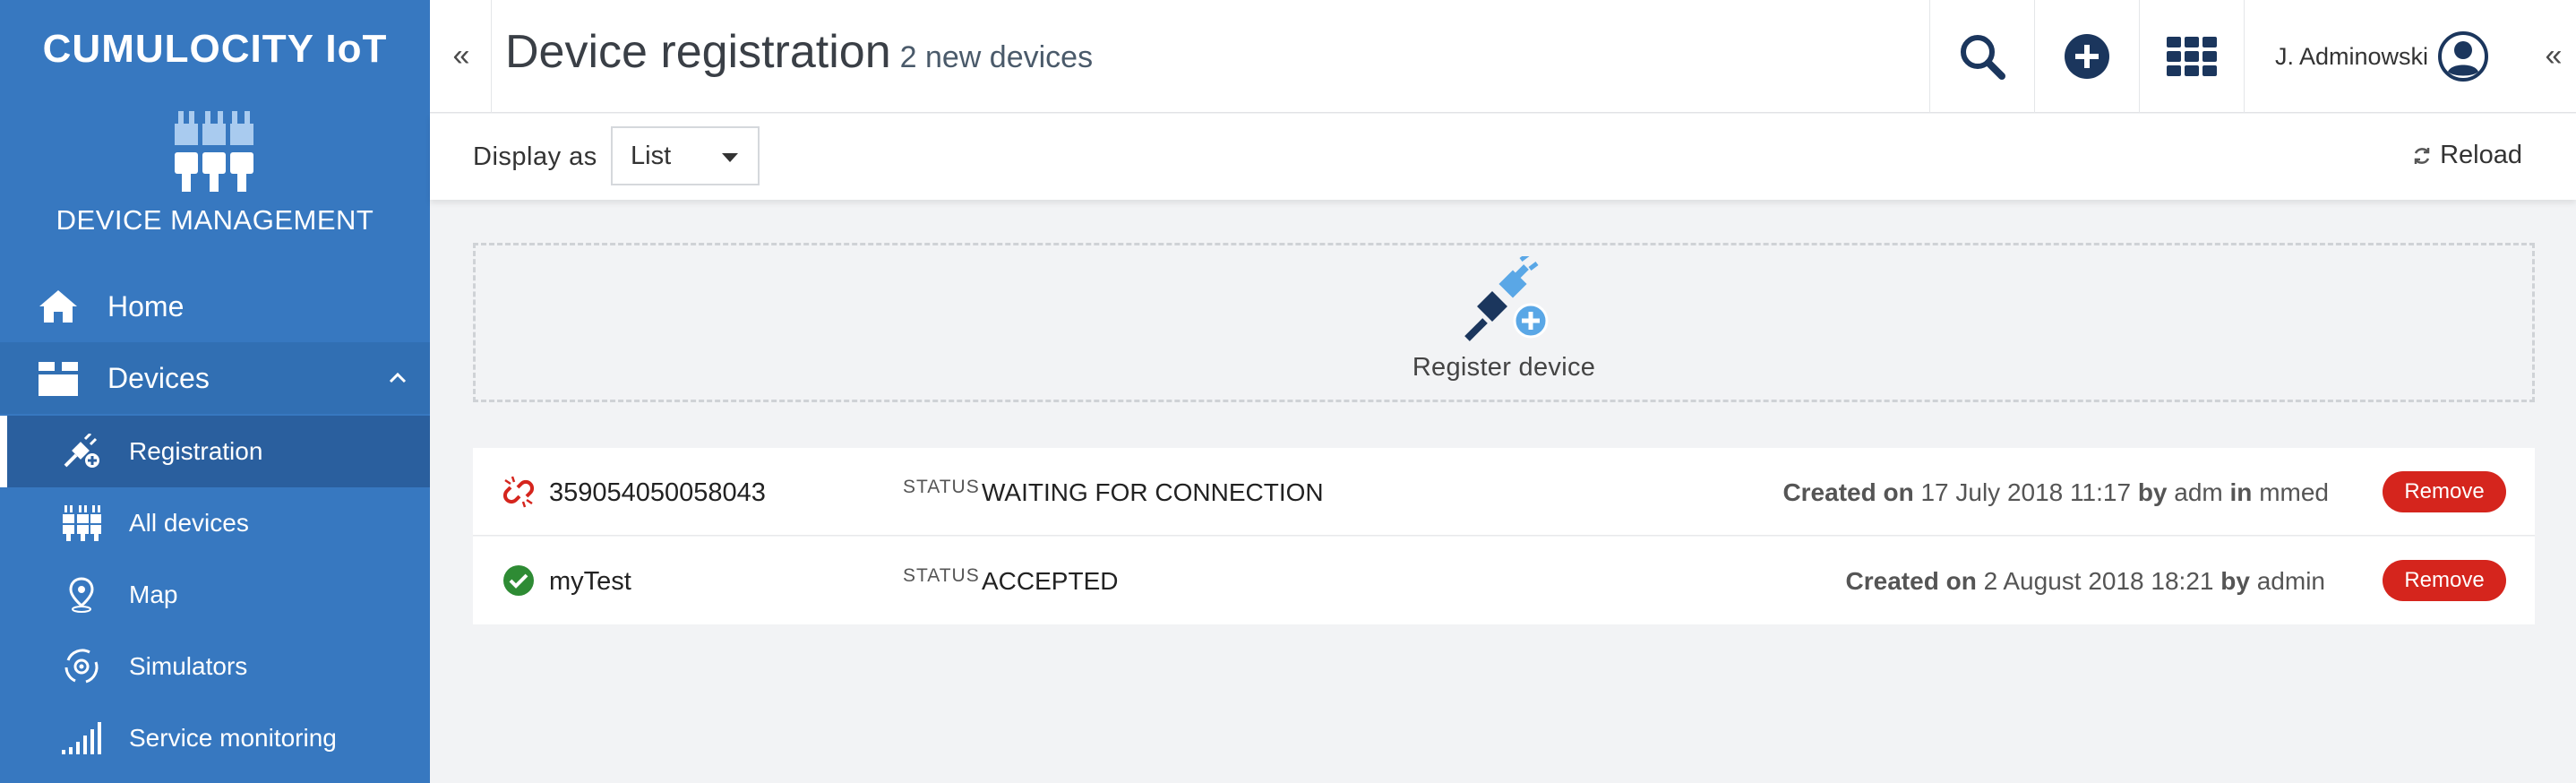 The image size is (2576, 783). What do you see at coordinates (1050, 581) in the screenshot?
I see `status-value: ACCEPTED` at bounding box center [1050, 581].